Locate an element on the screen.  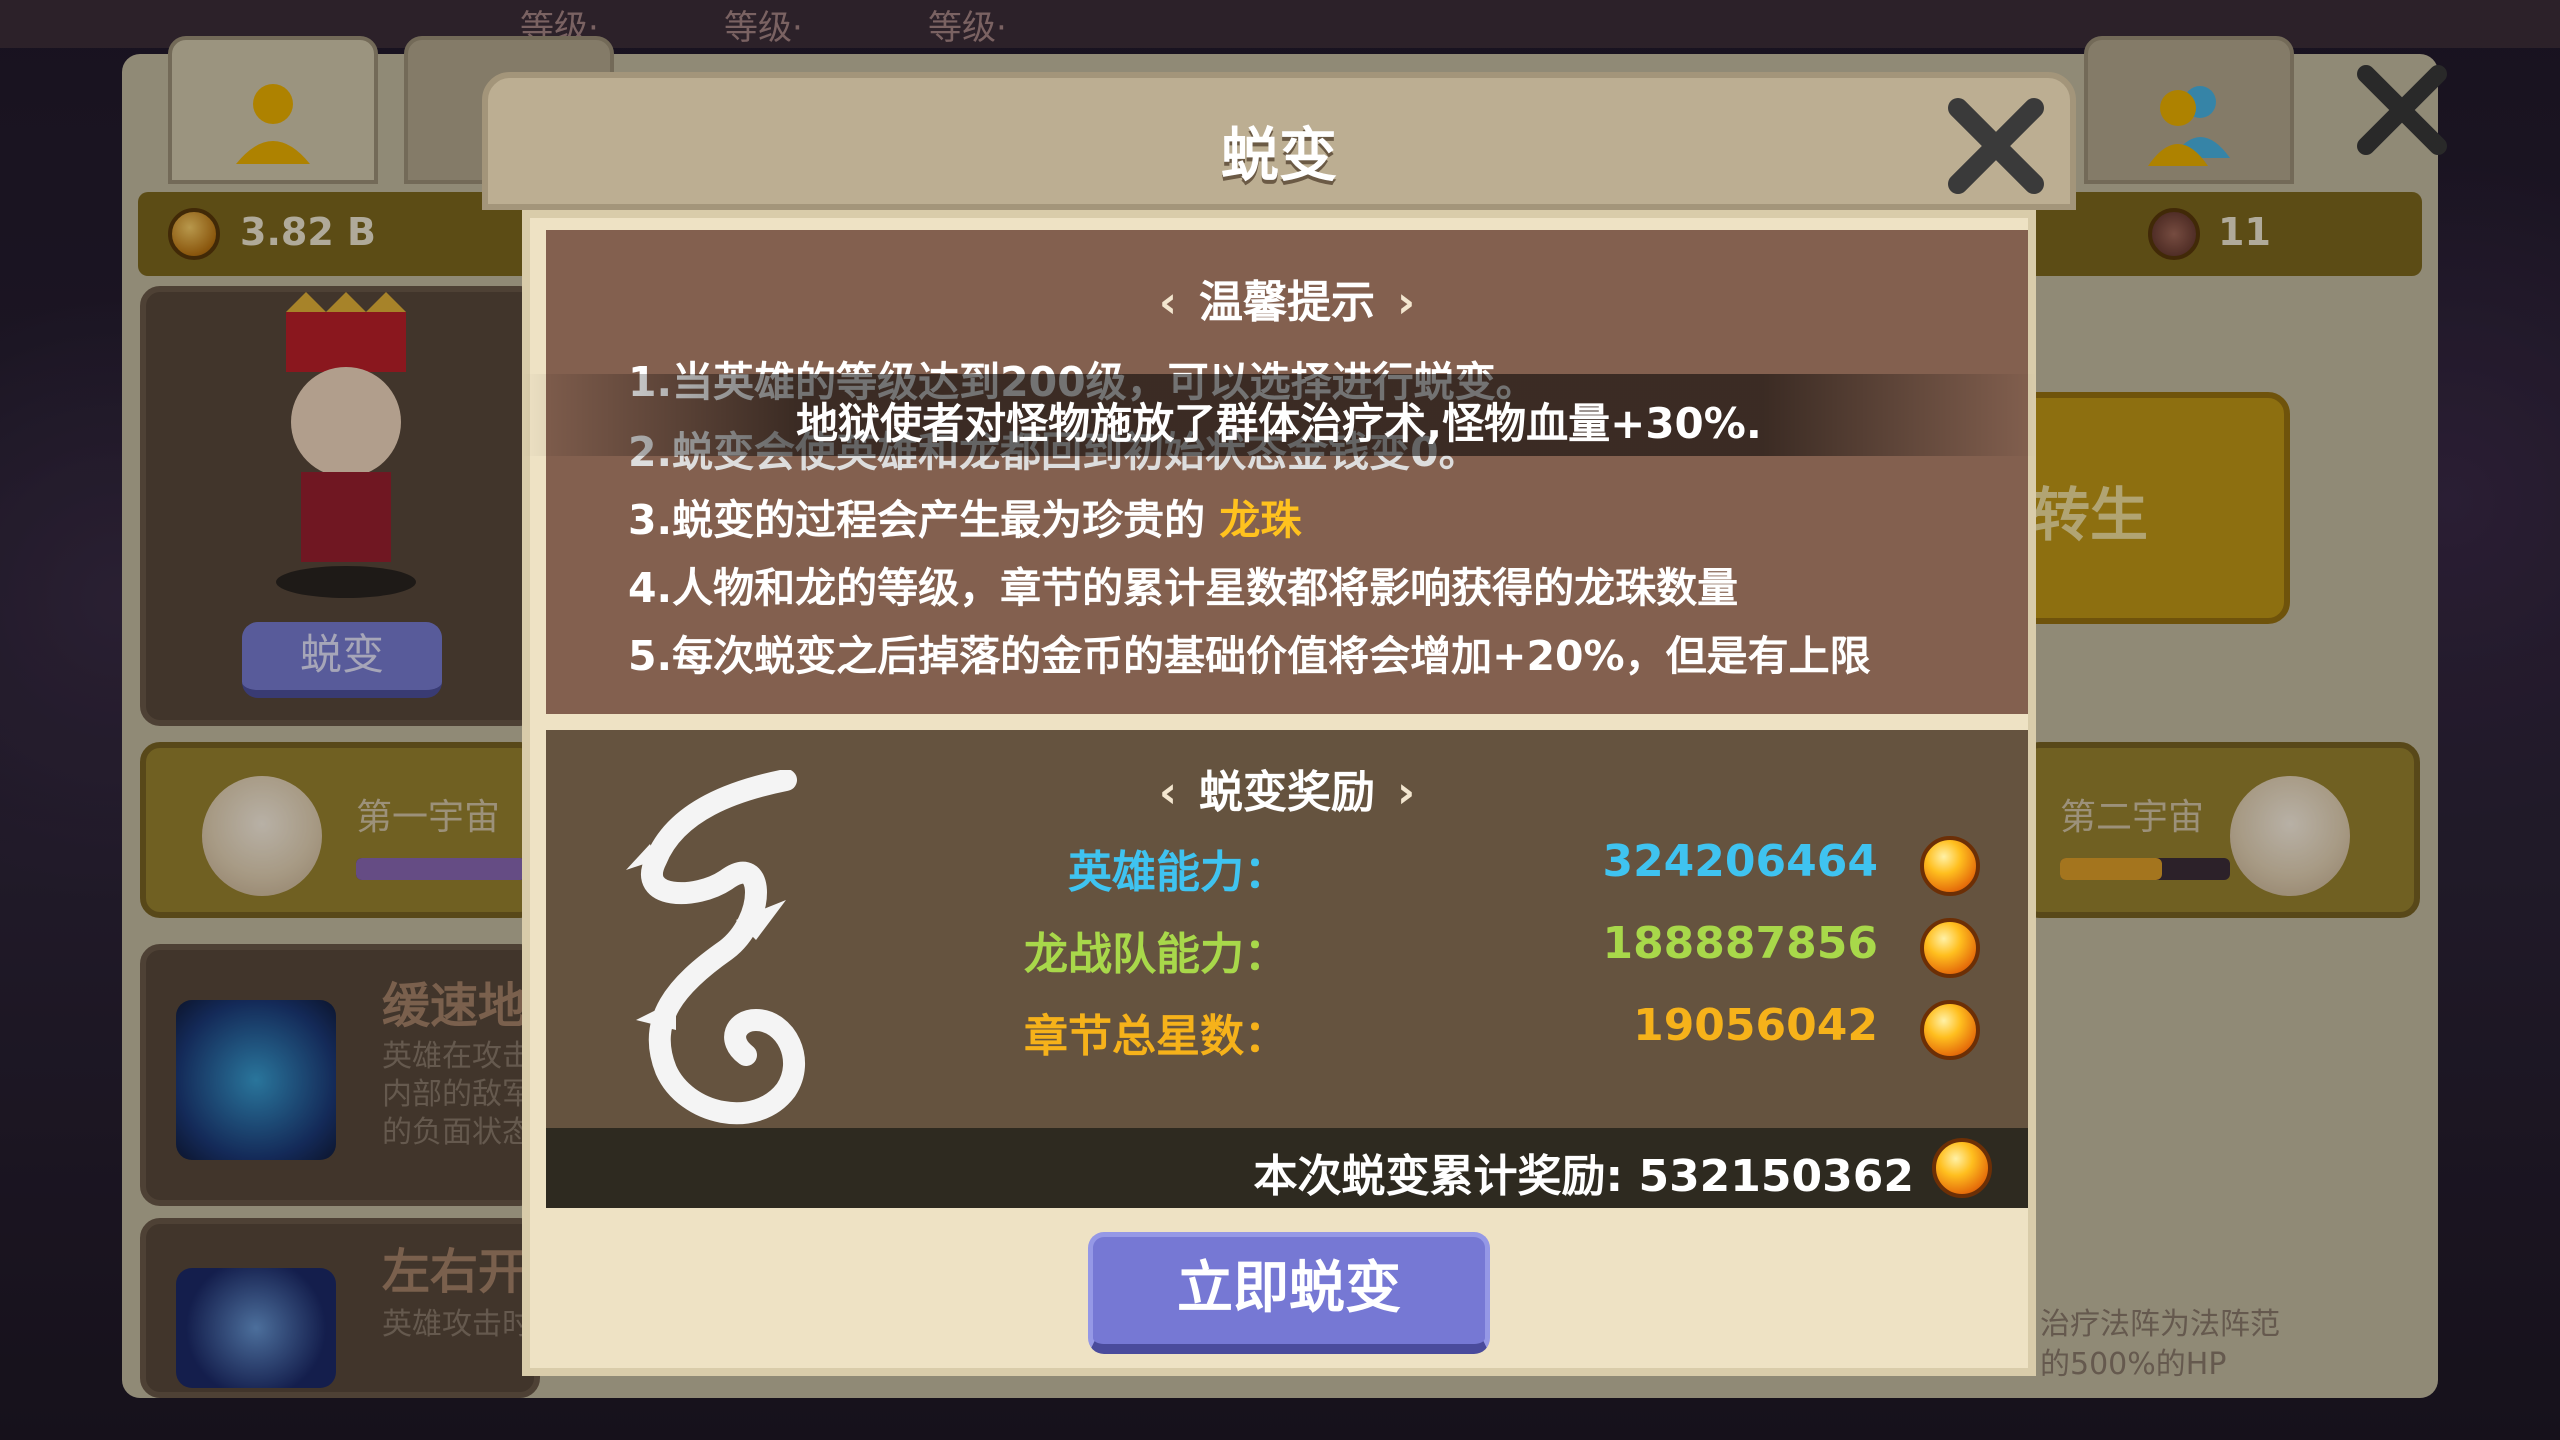
dialog-title: 蜕变 is located at coordinates (1278, 155).